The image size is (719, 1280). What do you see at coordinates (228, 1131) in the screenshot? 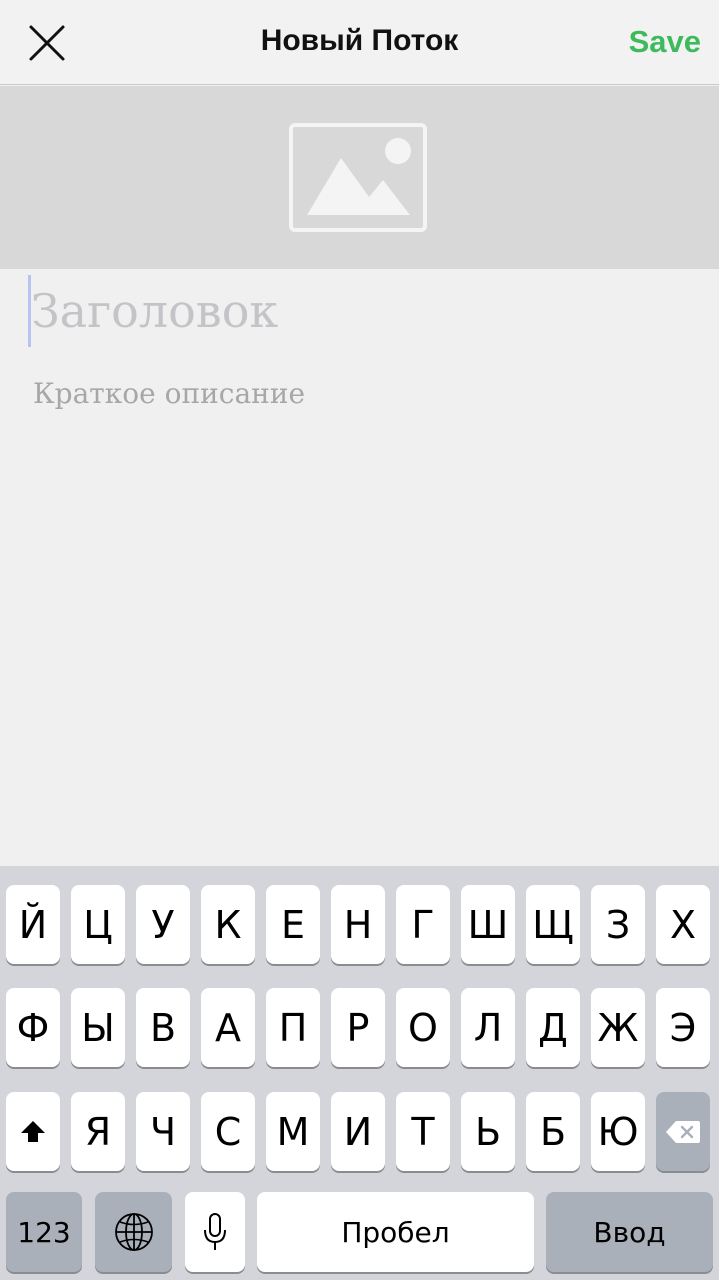
I see `key: С` at bounding box center [228, 1131].